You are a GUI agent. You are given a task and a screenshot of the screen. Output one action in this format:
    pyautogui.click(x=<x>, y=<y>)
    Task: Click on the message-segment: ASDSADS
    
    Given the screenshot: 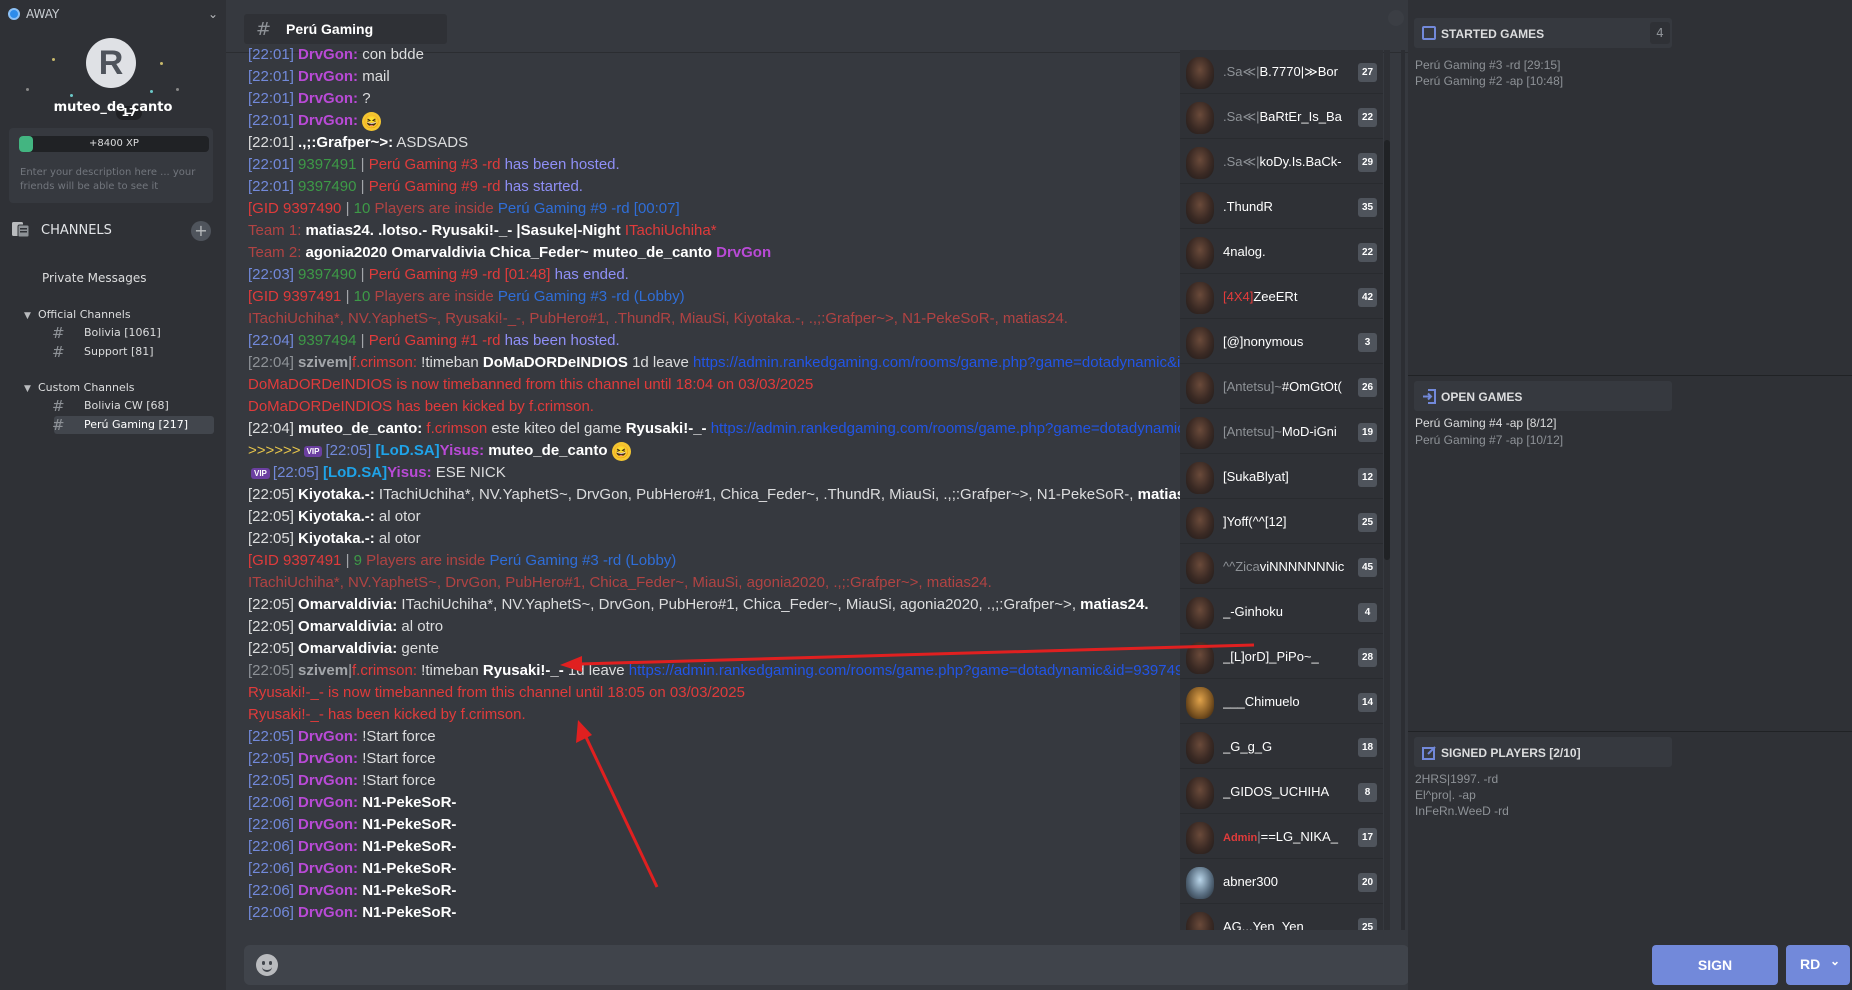 What is the action you would take?
    pyautogui.click(x=431, y=142)
    